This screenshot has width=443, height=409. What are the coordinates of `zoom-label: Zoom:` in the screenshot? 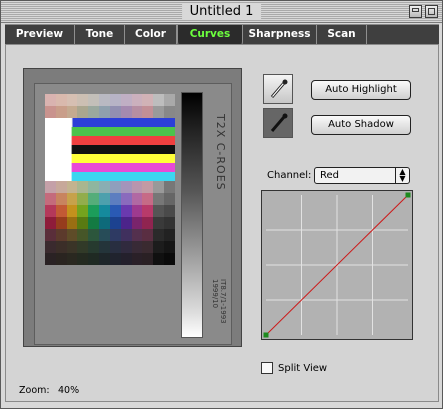 It's located at (34, 390).